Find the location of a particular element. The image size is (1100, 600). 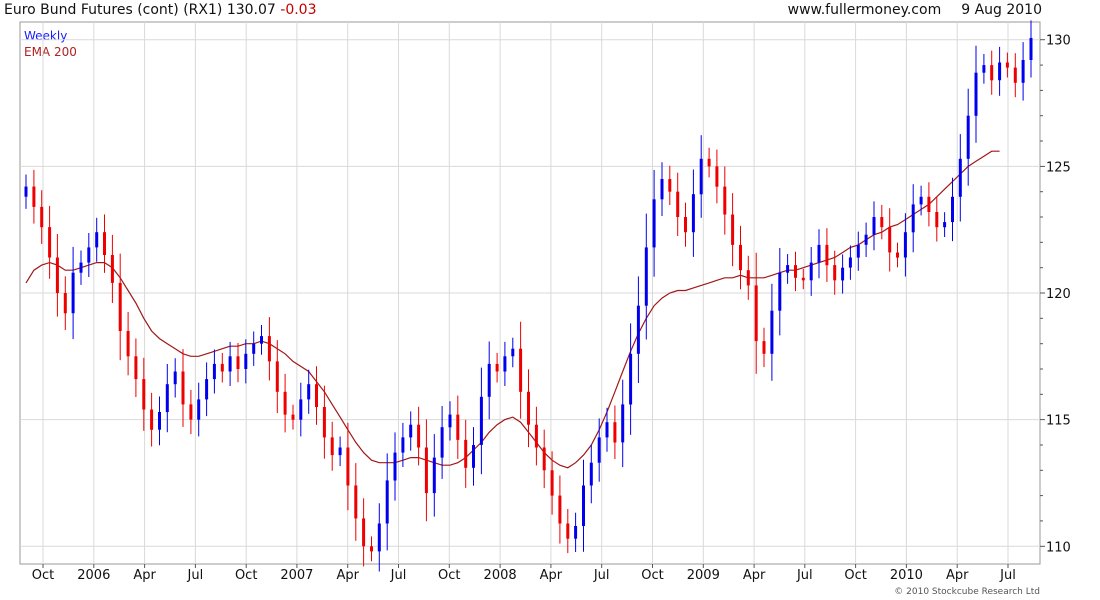

copyright-note: © 2010 Stockcube Research Ltd is located at coordinates (967, 592).